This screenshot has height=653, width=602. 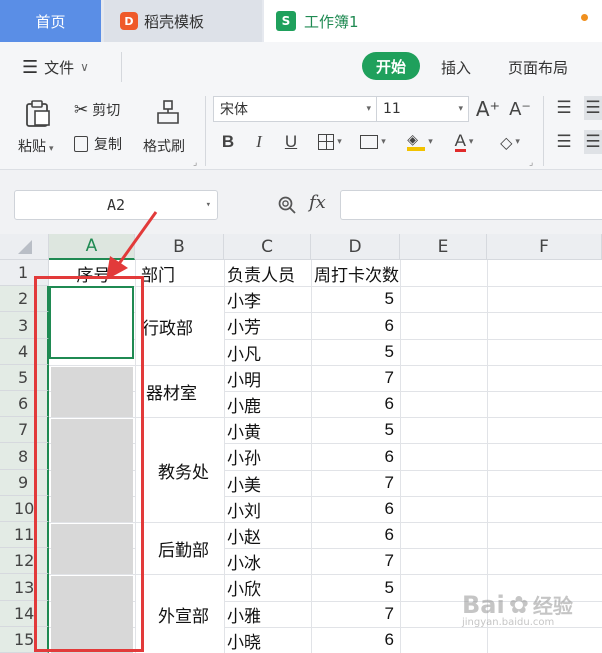 What do you see at coordinates (433, 21) in the screenshot?
I see `tab-workbook: S 工作簿1` at bounding box center [433, 21].